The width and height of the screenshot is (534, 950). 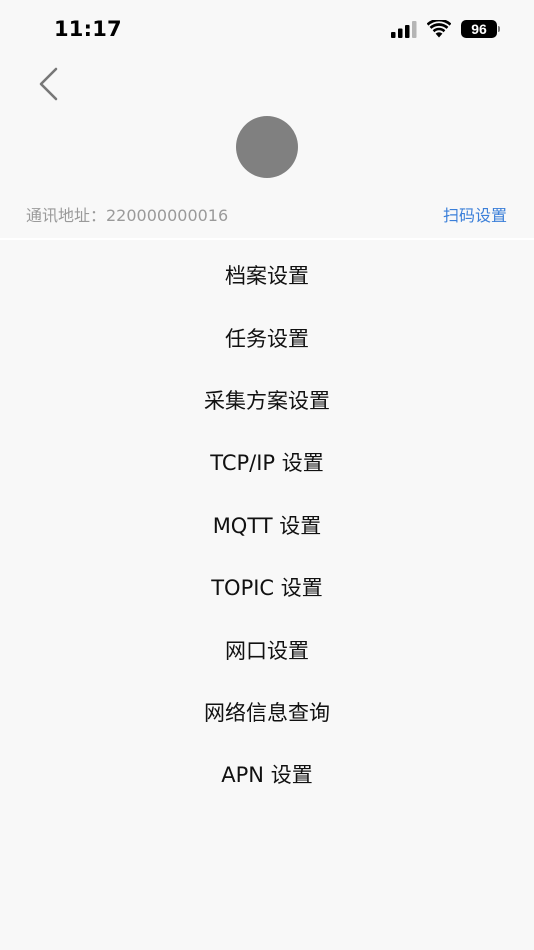 What do you see at coordinates (267, 213) in the screenshot?
I see `address-row: 通讯地址：220000000016 扫码设置` at bounding box center [267, 213].